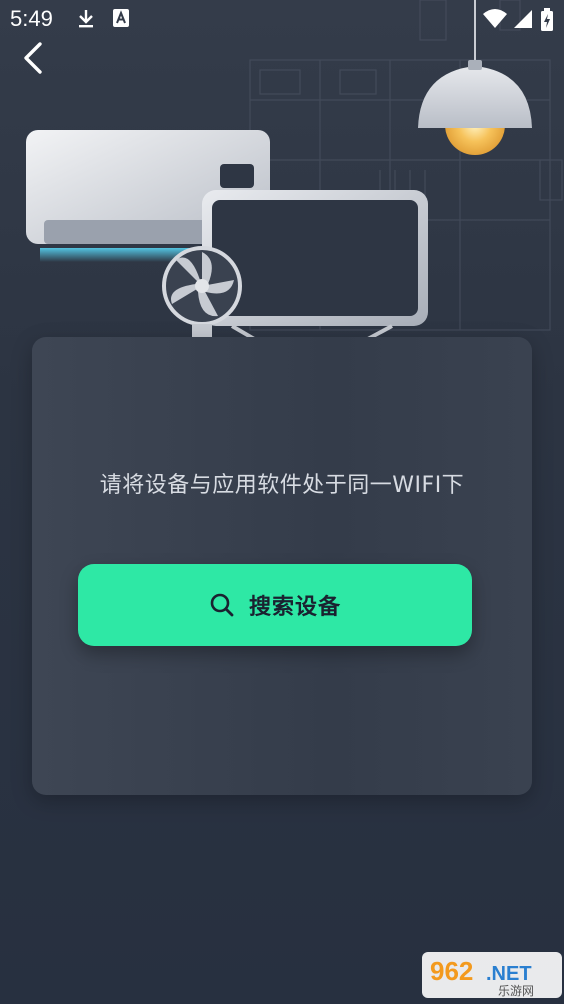 The width and height of the screenshot is (564, 1004). What do you see at coordinates (222, 605) in the screenshot?
I see `search-icon` at bounding box center [222, 605].